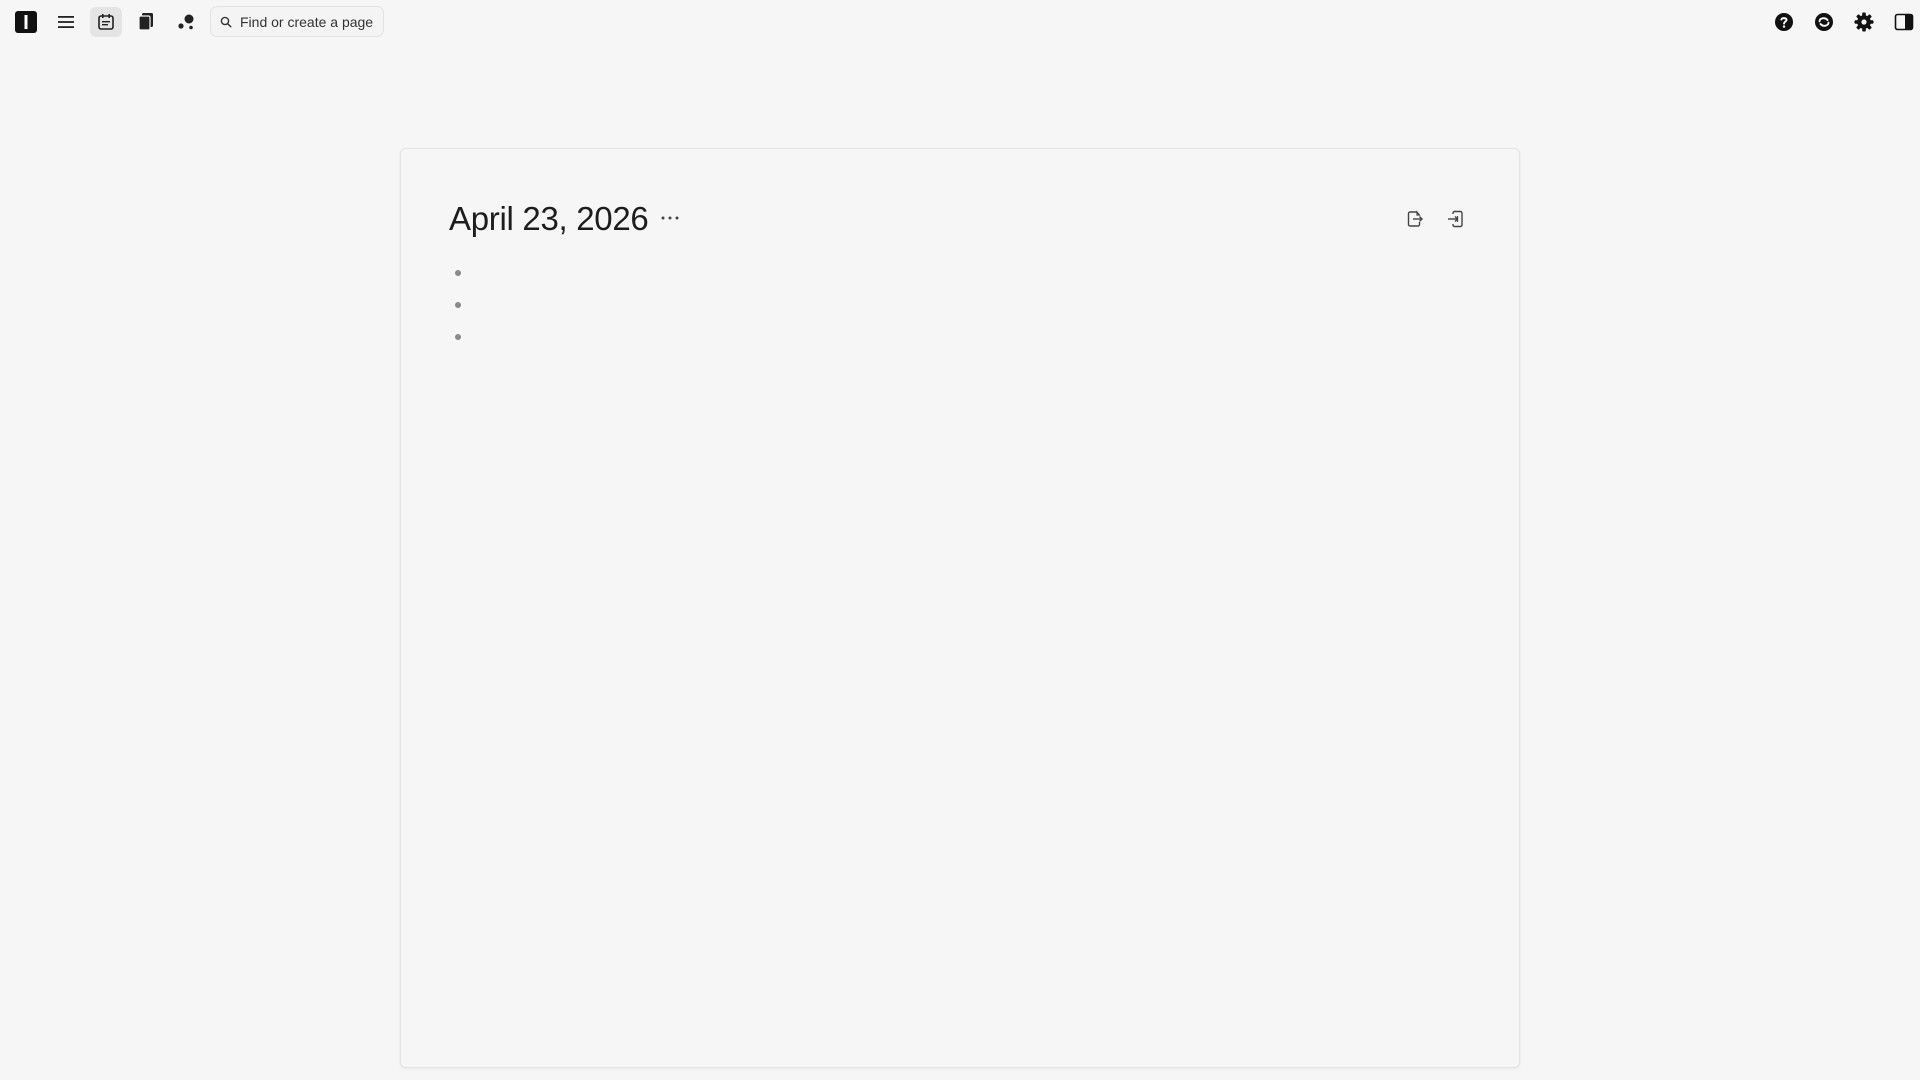 This screenshot has width=1920, height=1080. What do you see at coordinates (26, 22) in the screenshot?
I see `app-logo-icon` at bounding box center [26, 22].